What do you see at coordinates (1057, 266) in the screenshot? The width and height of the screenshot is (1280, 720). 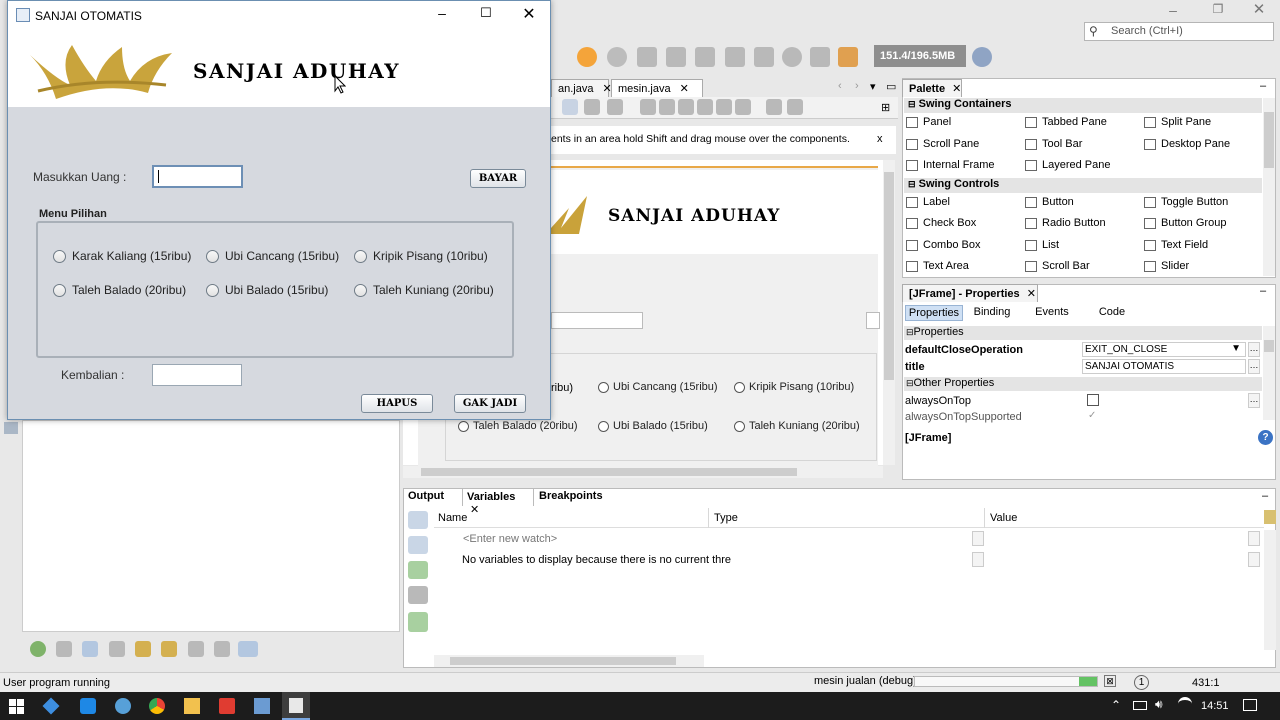 I see `palette-item-scroll-bar: Scroll Bar` at bounding box center [1057, 266].